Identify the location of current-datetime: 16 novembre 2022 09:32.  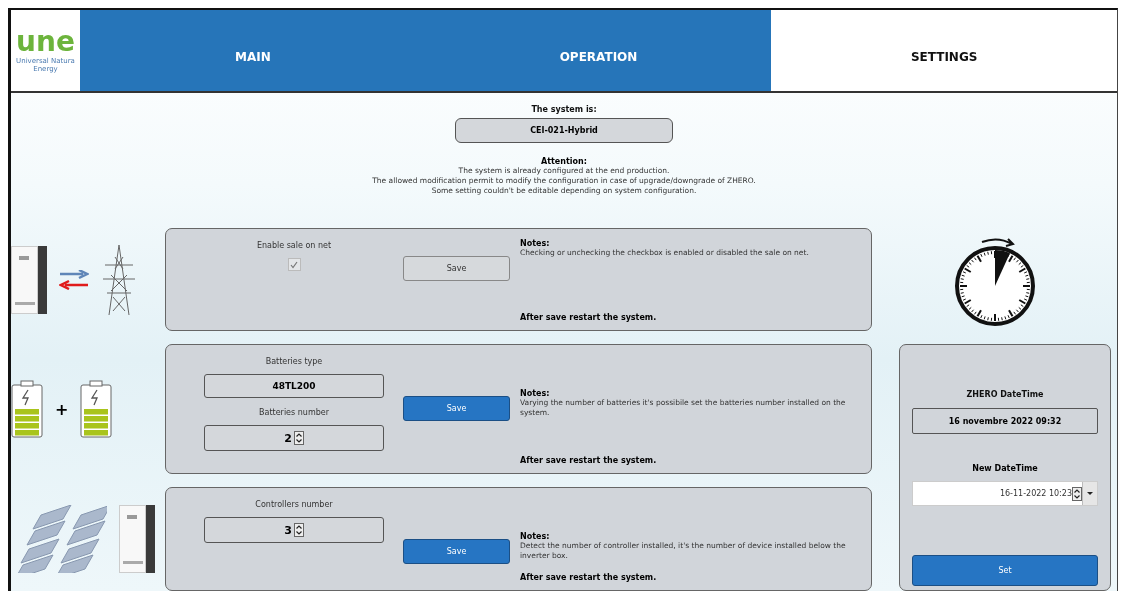
(1005, 421).